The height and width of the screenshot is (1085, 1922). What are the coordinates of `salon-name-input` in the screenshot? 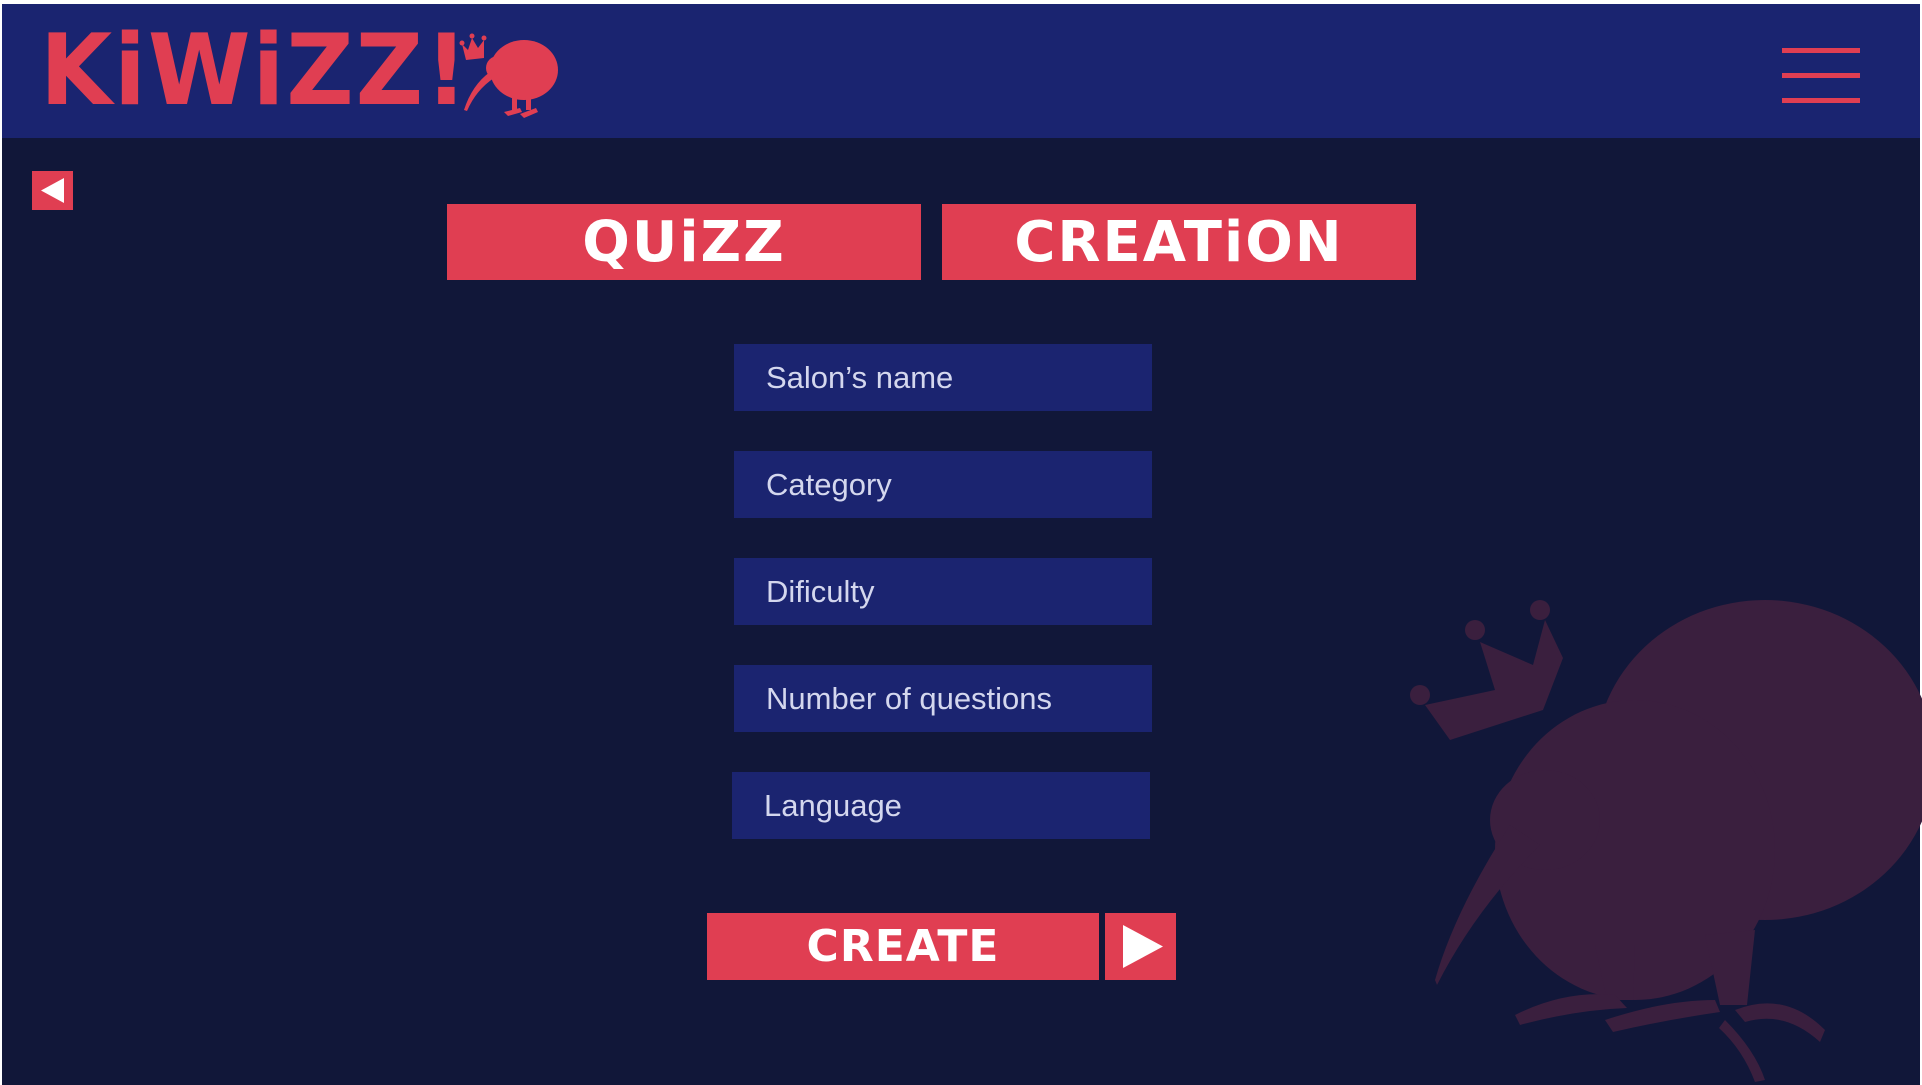 It's located at (943, 377).